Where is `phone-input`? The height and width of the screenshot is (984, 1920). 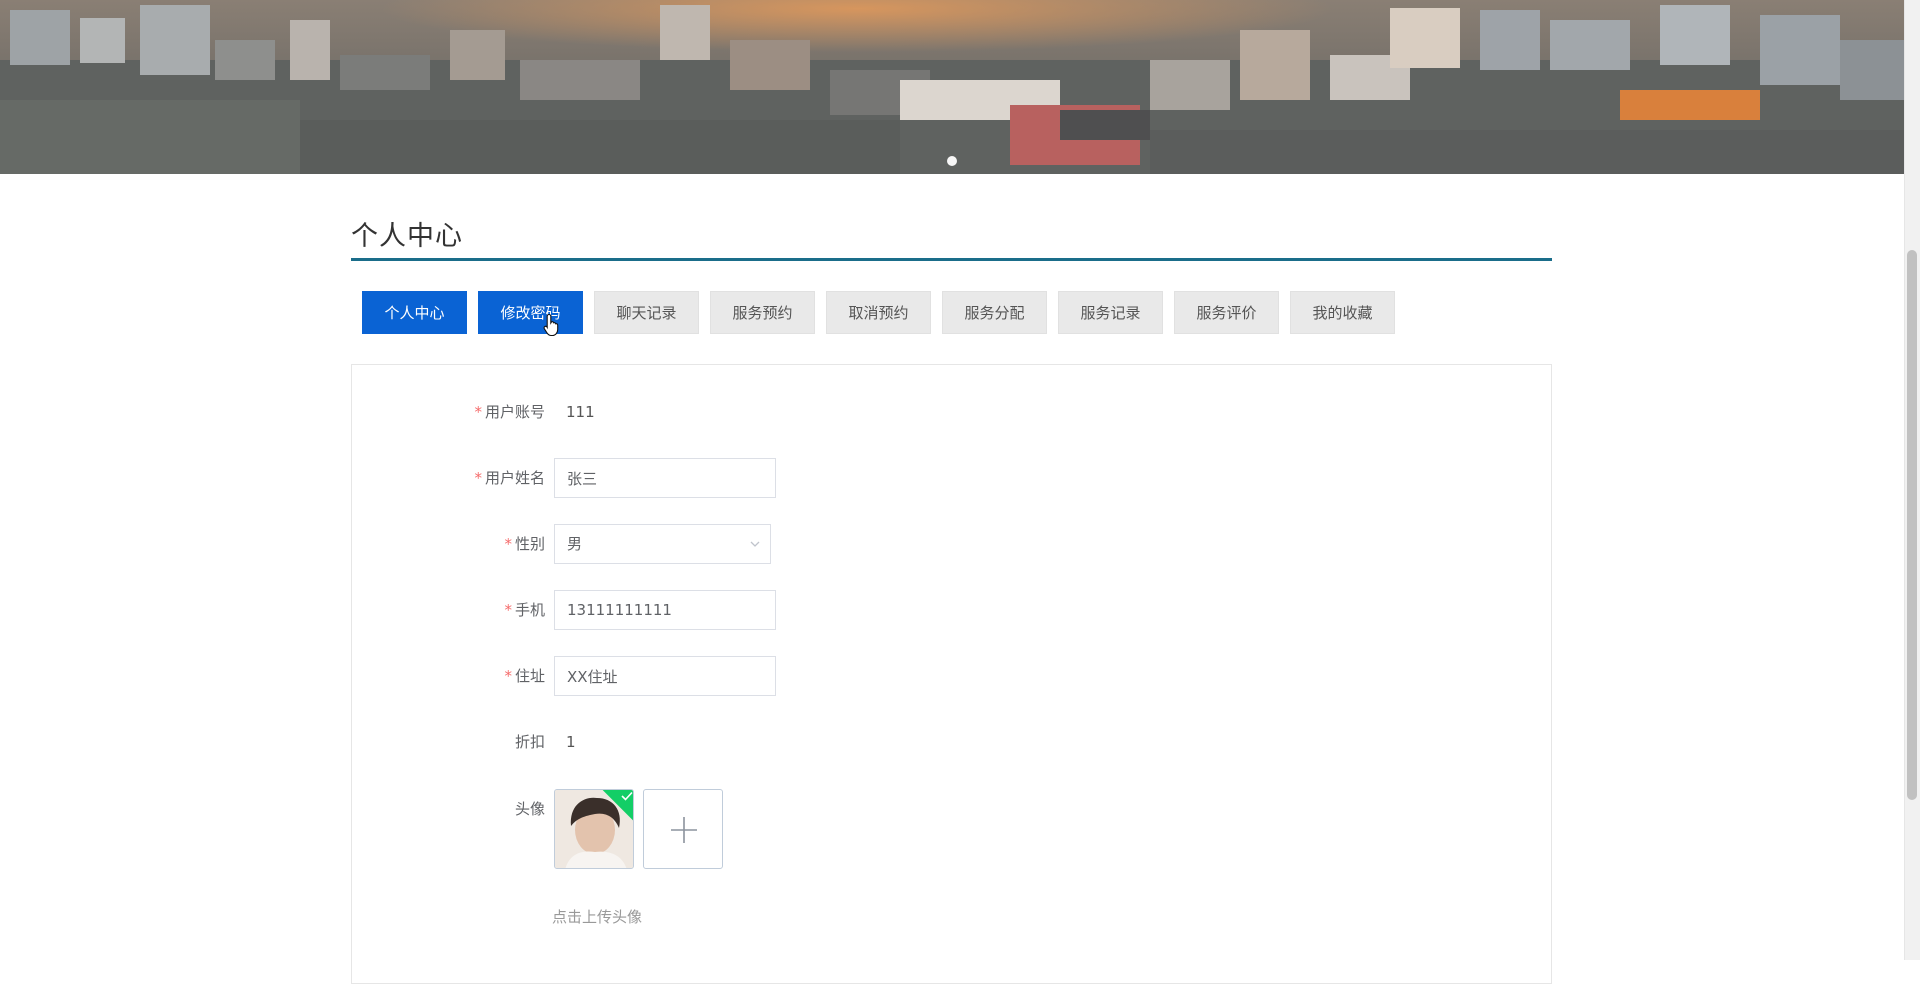 phone-input is located at coordinates (665, 610).